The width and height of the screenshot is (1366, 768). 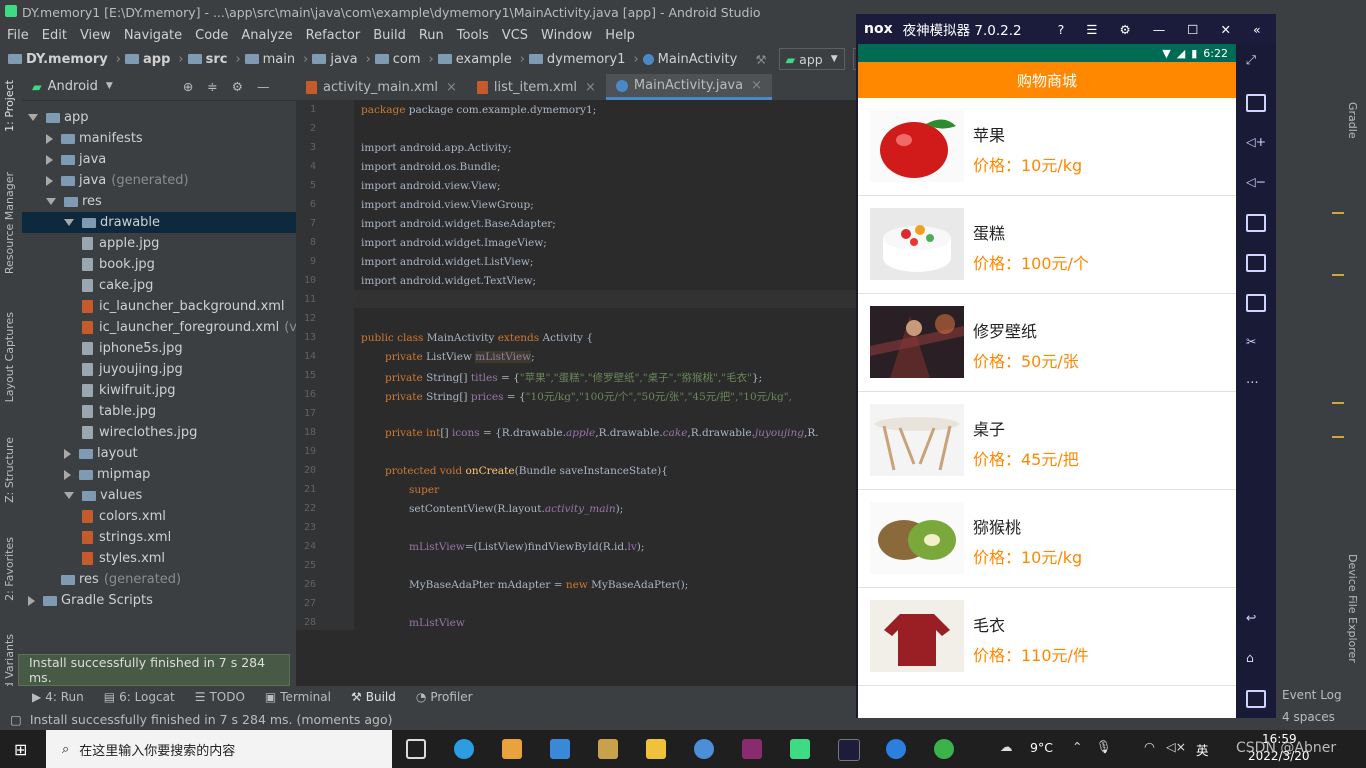 I want to click on list-item: 苹果 价格：10元/kg, so click(x=1047, y=147).